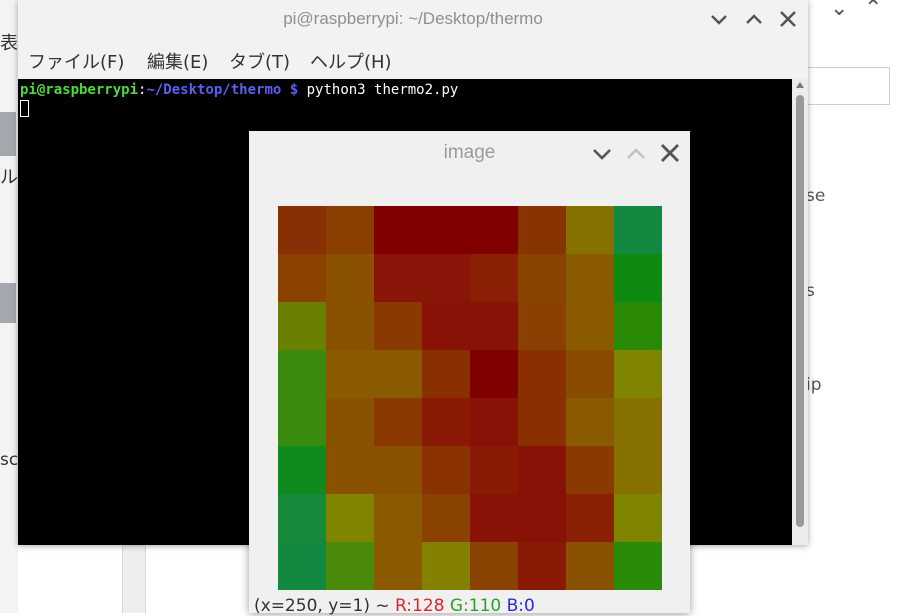 The height and width of the screenshot is (616, 900). What do you see at coordinates (76, 61) in the screenshot?
I see `menu-file: ファイル(F)` at bounding box center [76, 61].